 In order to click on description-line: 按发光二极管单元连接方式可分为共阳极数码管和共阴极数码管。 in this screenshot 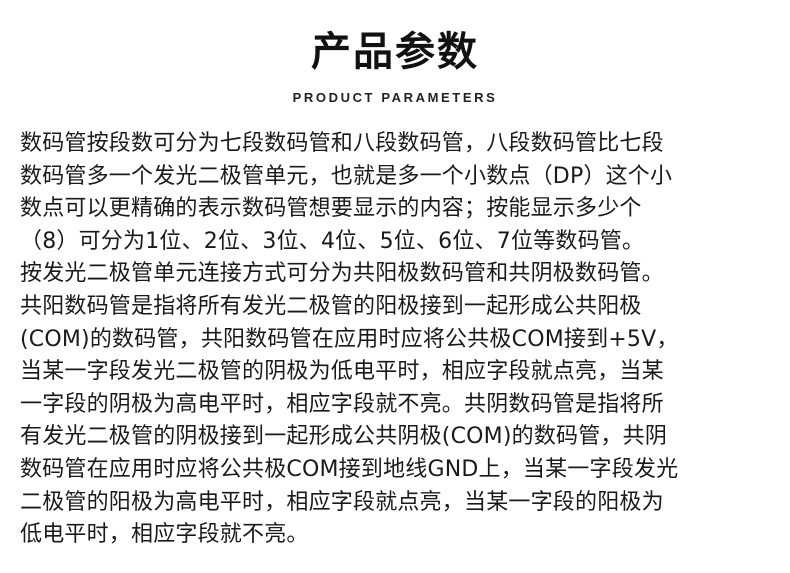, I will do `click(342, 274)`.